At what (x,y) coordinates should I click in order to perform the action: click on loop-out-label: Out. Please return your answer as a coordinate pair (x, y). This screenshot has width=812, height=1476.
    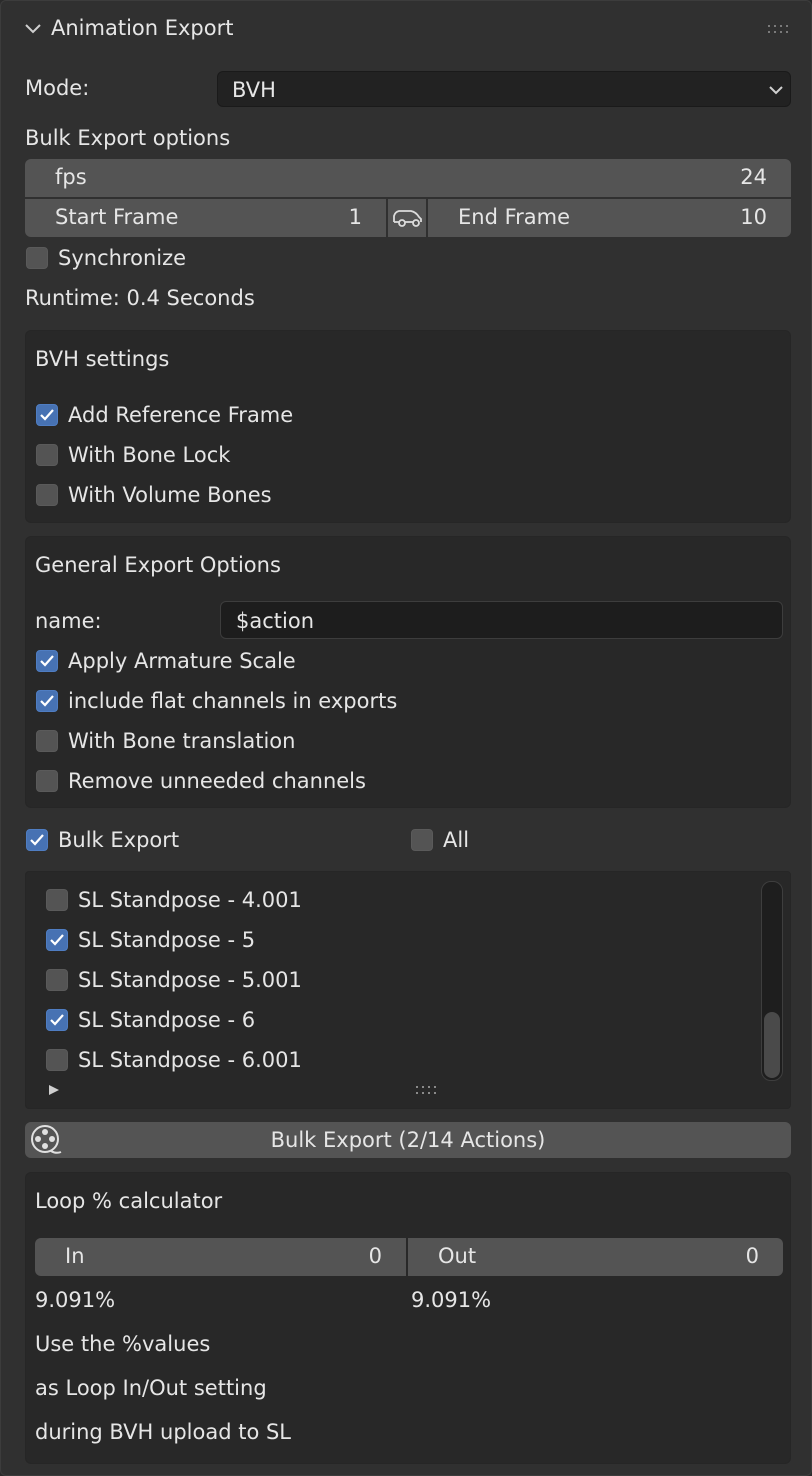
    Looking at the image, I should click on (457, 1256).